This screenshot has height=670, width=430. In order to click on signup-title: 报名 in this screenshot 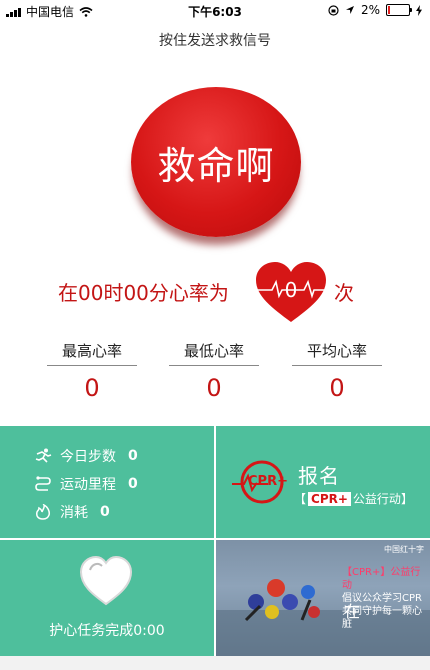, I will do `click(319, 476)`.